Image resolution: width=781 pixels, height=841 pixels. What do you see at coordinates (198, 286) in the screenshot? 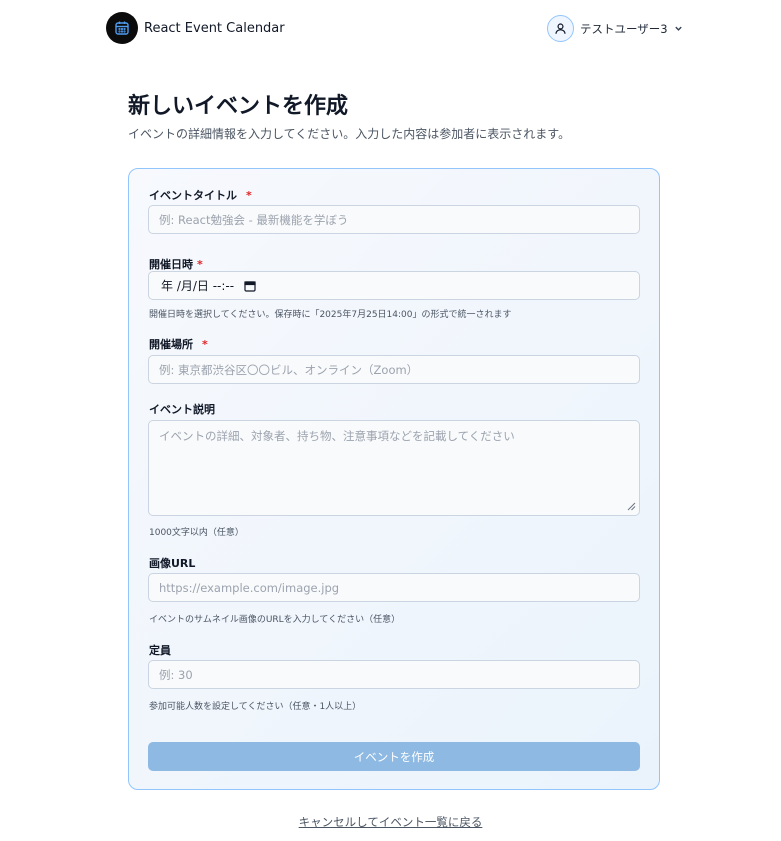
I see `datetime-value: 年 /月/日 --:--` at bounding box center [198, 286].